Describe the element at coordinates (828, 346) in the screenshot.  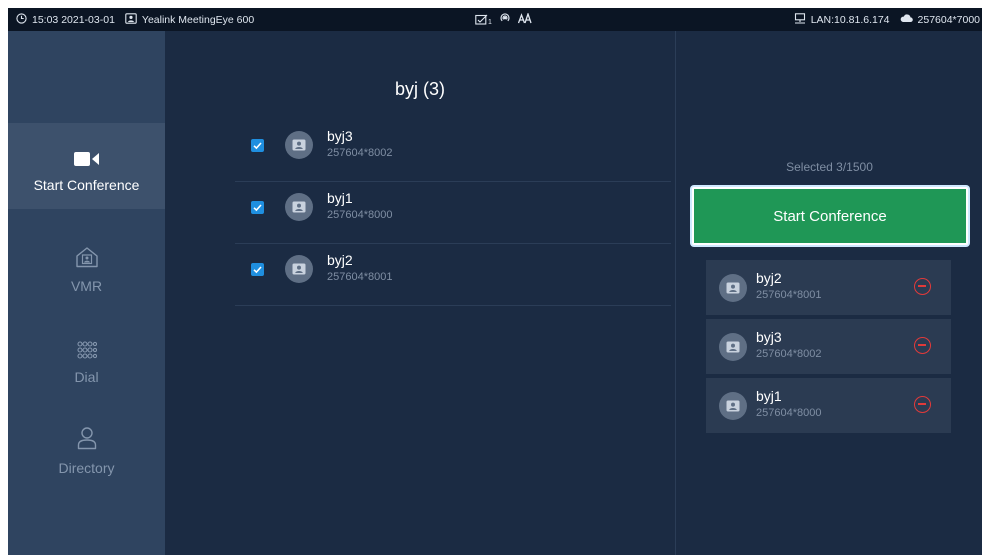
I see `selected-participant: byj3 257604*8002` at that location.